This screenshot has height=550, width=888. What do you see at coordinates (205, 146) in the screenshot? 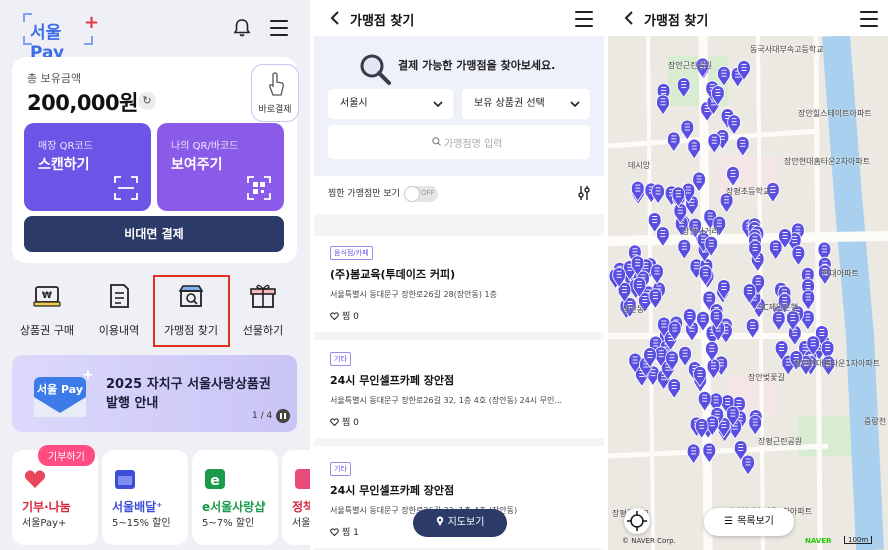
I see `show-sub-label: 나의 QR/바코드` at bounding box center [205, 146].